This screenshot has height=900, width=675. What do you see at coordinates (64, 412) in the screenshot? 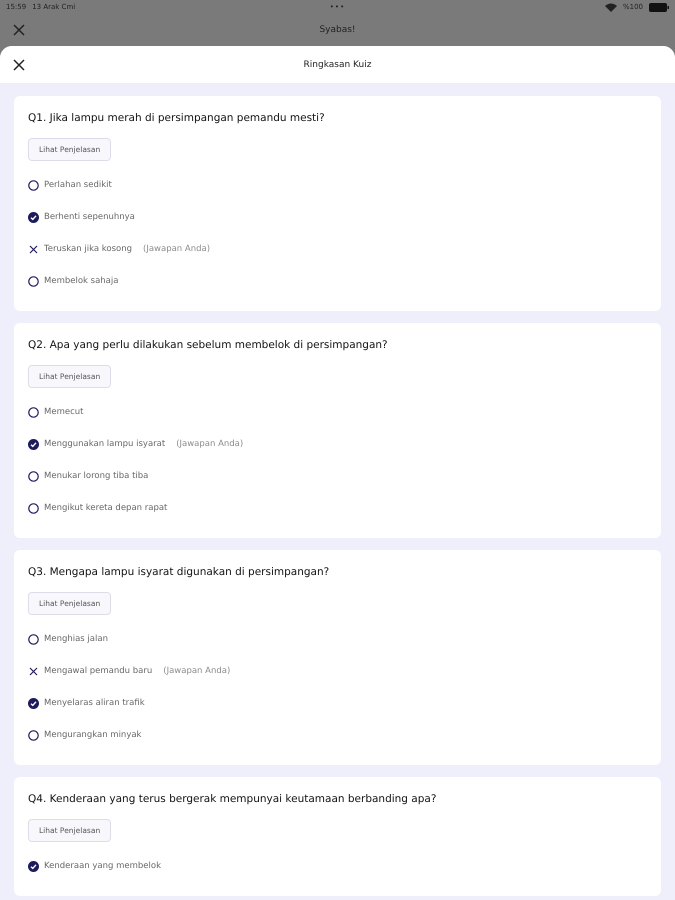
I see `option-text: Memecut` at bounding box center [64, 412].